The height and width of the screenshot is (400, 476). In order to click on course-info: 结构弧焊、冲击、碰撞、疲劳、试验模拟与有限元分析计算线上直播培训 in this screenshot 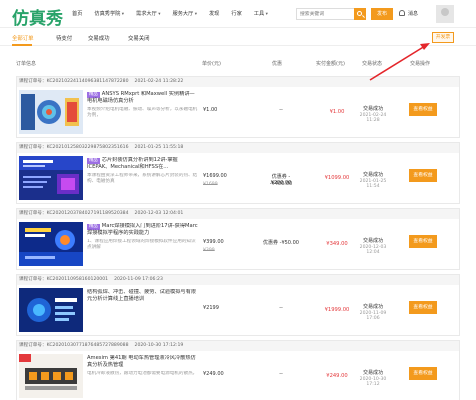, I will do `click(143, 306)`.